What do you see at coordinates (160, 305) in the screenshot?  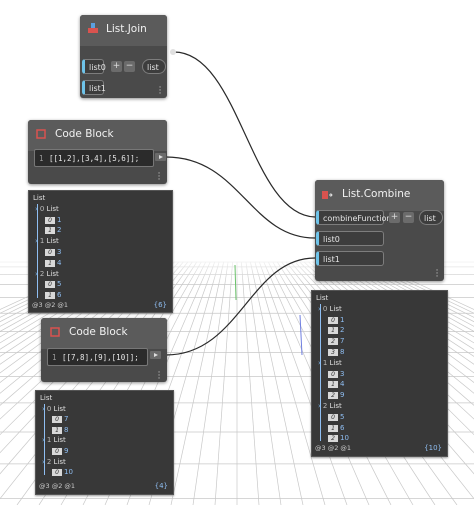 I see `item-count: {6}` at bounding box center [160, 305].